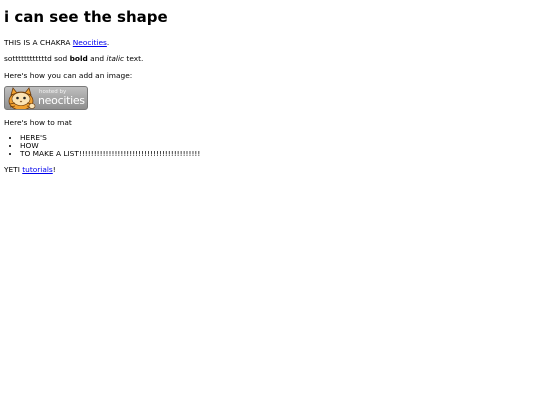 This screenshot has height=405, width=540. What do you see at coordinates (37, 59) in the screenshot?
I see `styled-prefix: sottttttttttttd sod` at bounding box center [37, 59].